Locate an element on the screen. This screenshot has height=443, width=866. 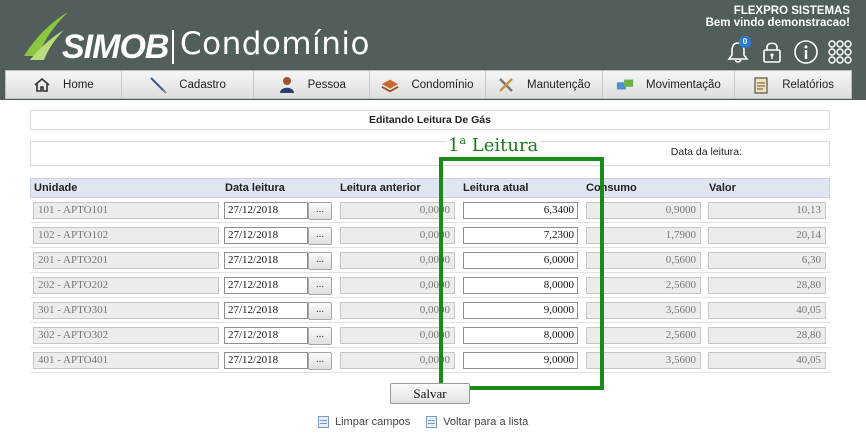
value-field: 6,30 is located at coordinates (767, 260).